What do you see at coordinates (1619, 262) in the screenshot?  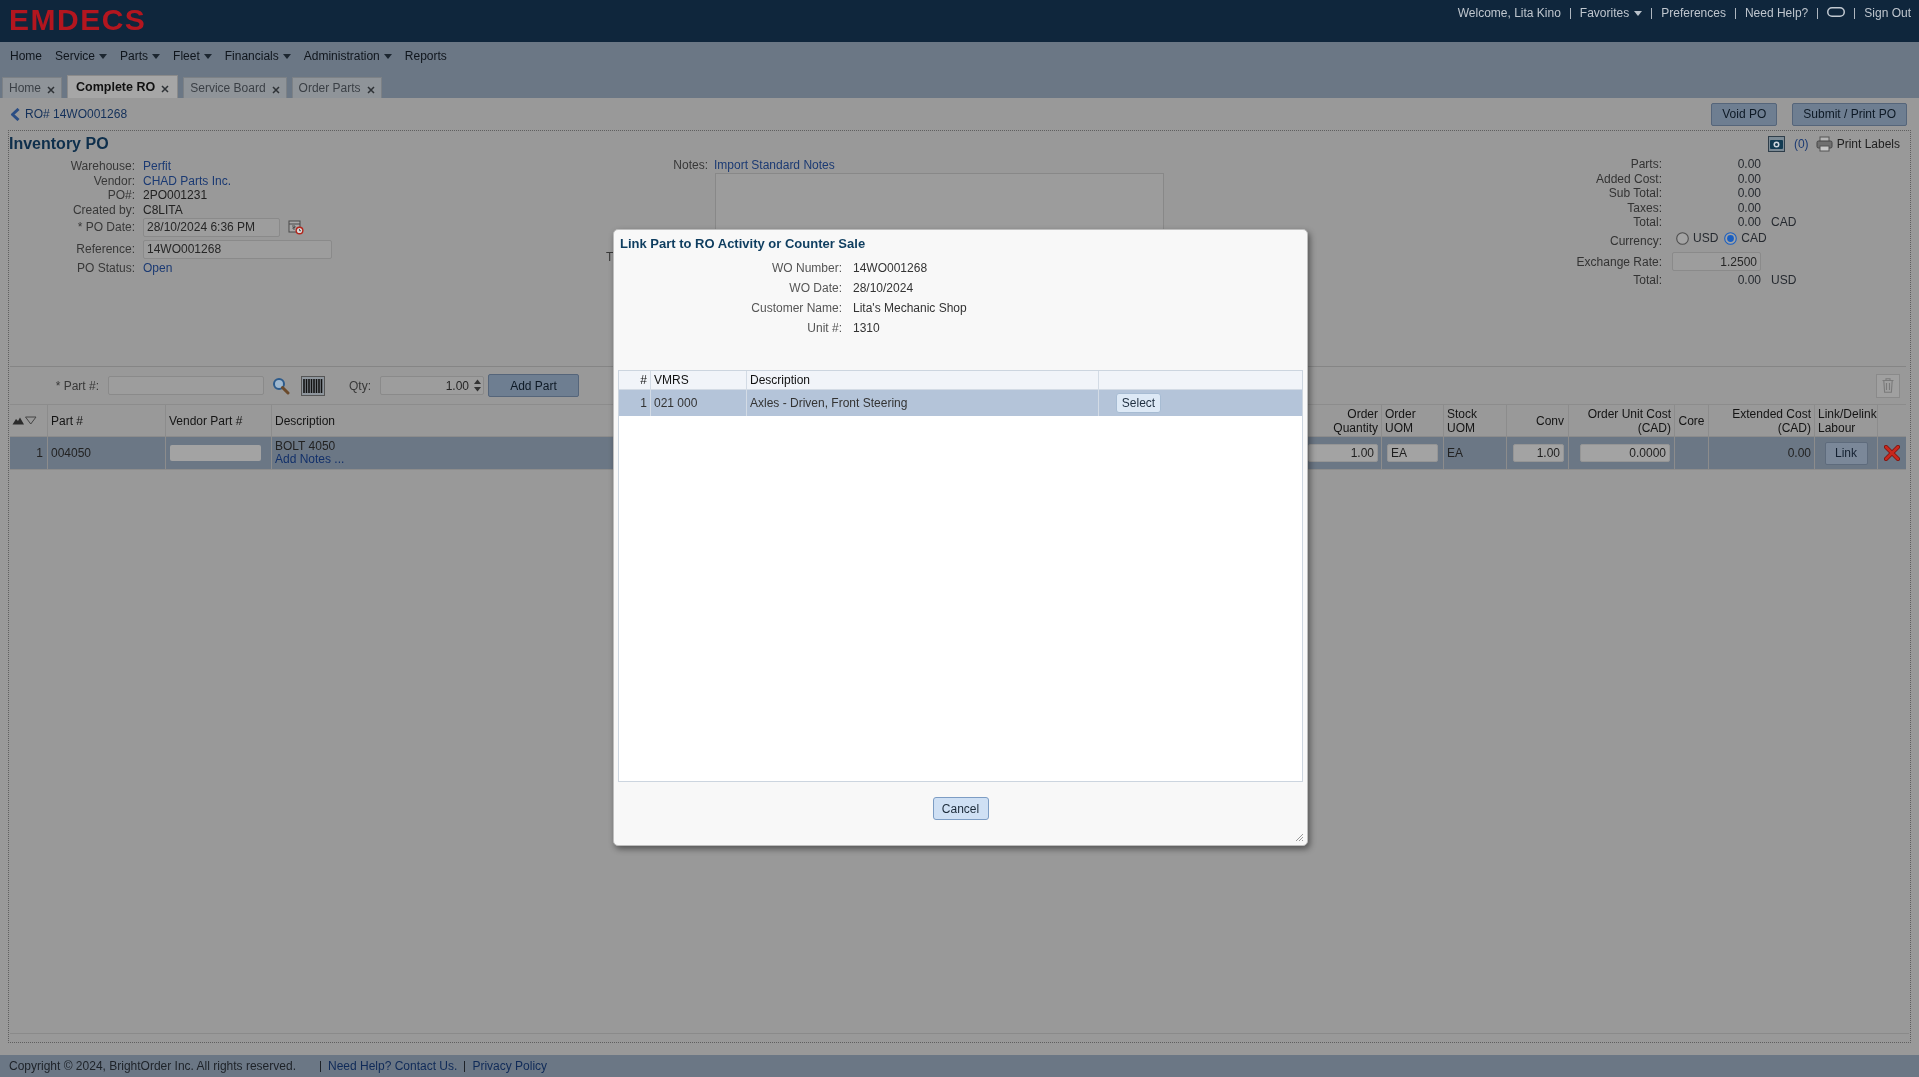 I see `total-label: Exchange Rate:` at bounding box center [1619, 262].